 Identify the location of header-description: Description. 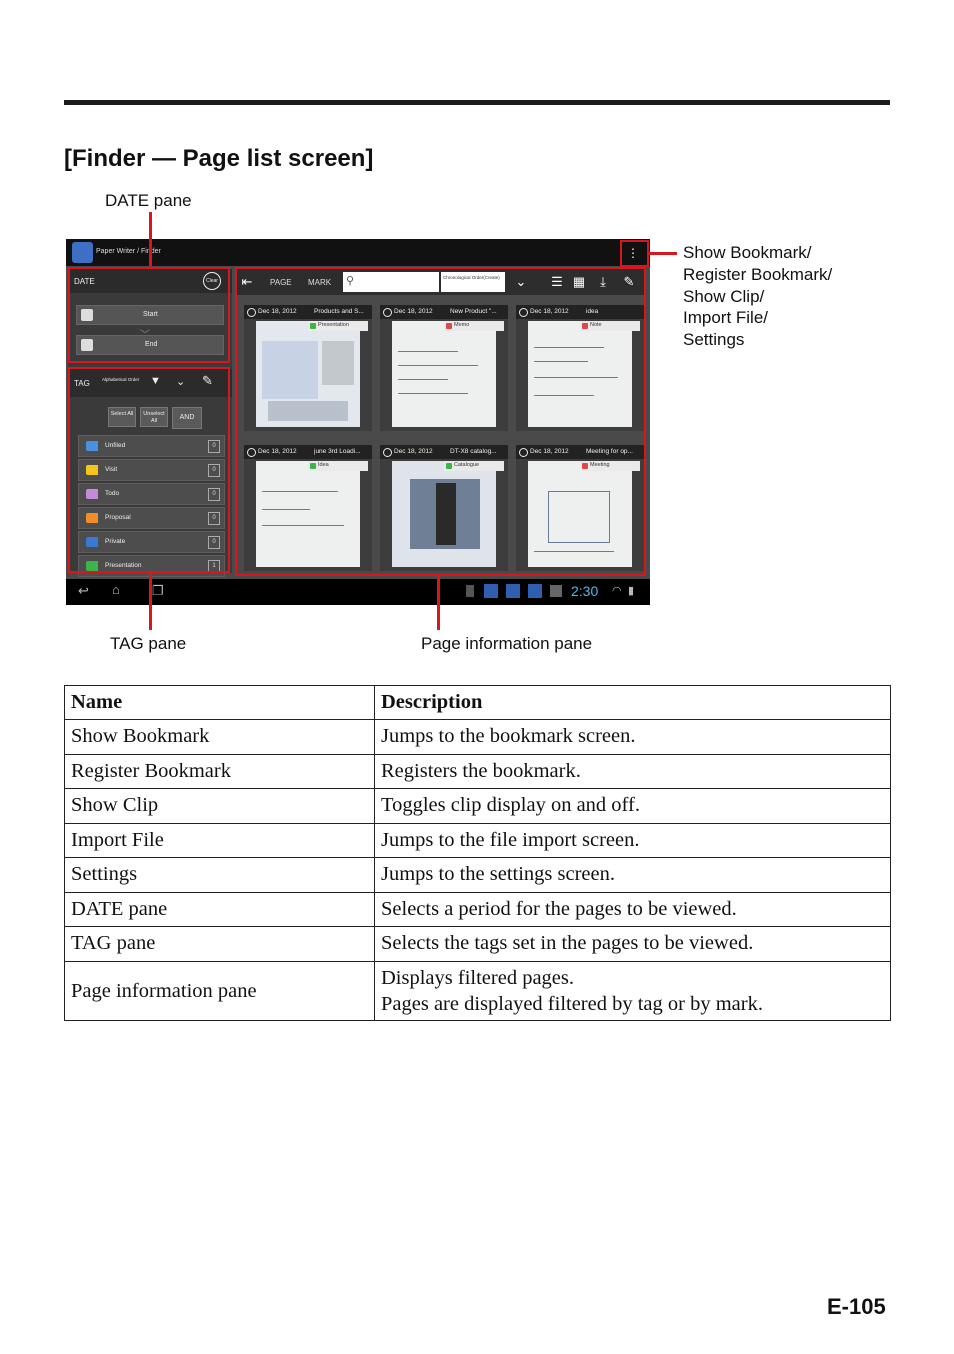
(632, 702).